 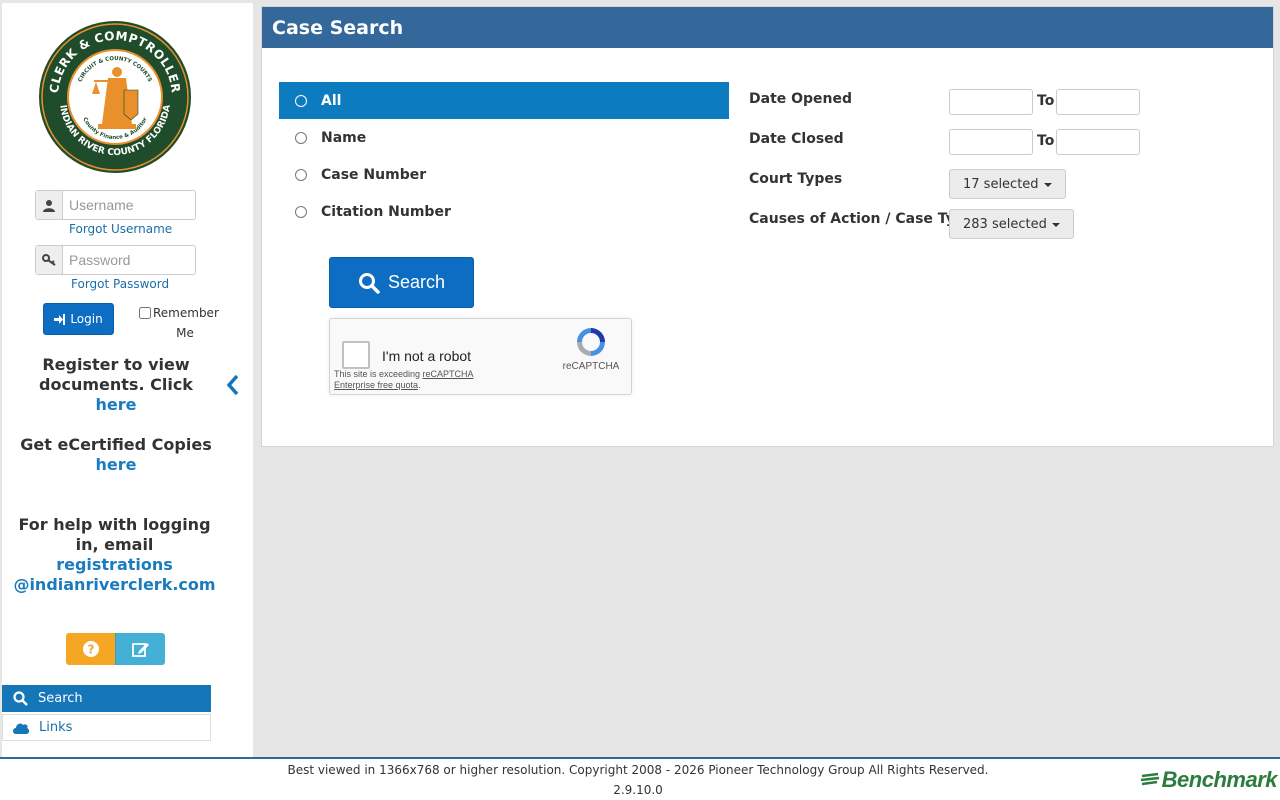 What do you see at coordinates (796, 179) in the screenshot?
I see `court-types-label: Court Types` at bounding box center [796, 179].